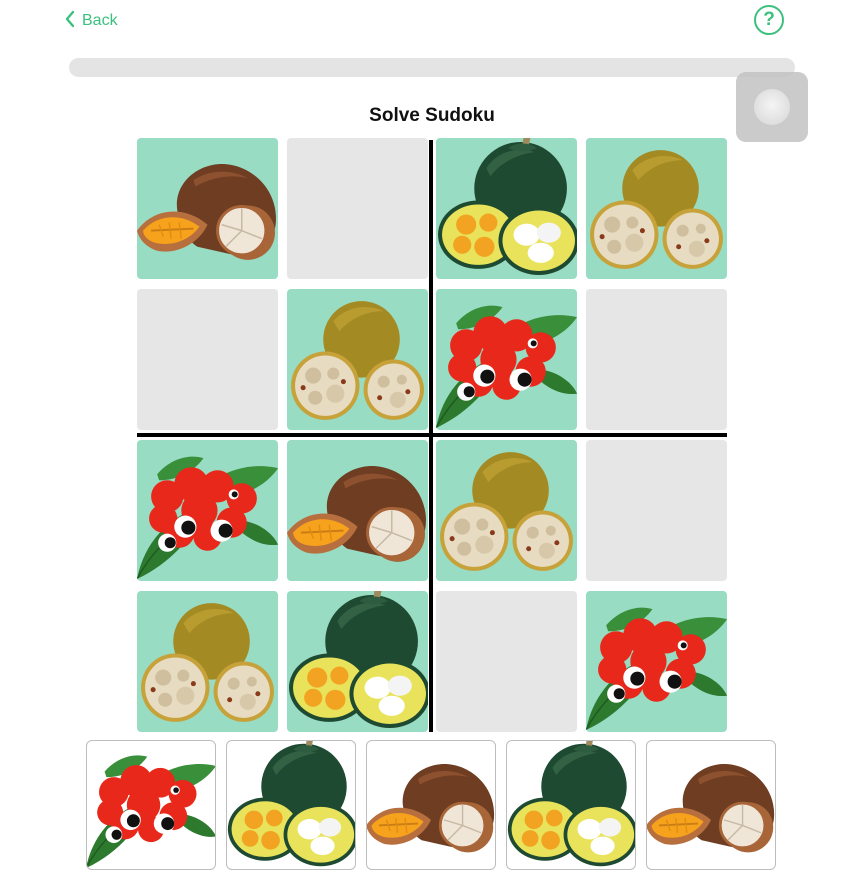 The width and height of the screenshot is (864, 870). Describe the element at coordinates (100, 20) in the screenshot. I see `back-label: Back` at that location.